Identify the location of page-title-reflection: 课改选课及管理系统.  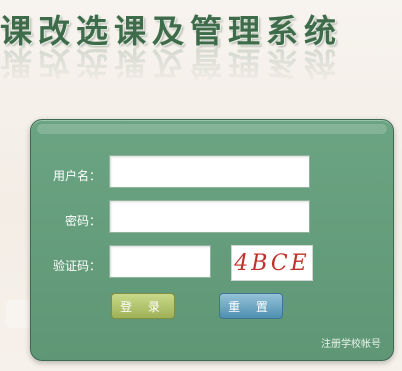
(171, 65).